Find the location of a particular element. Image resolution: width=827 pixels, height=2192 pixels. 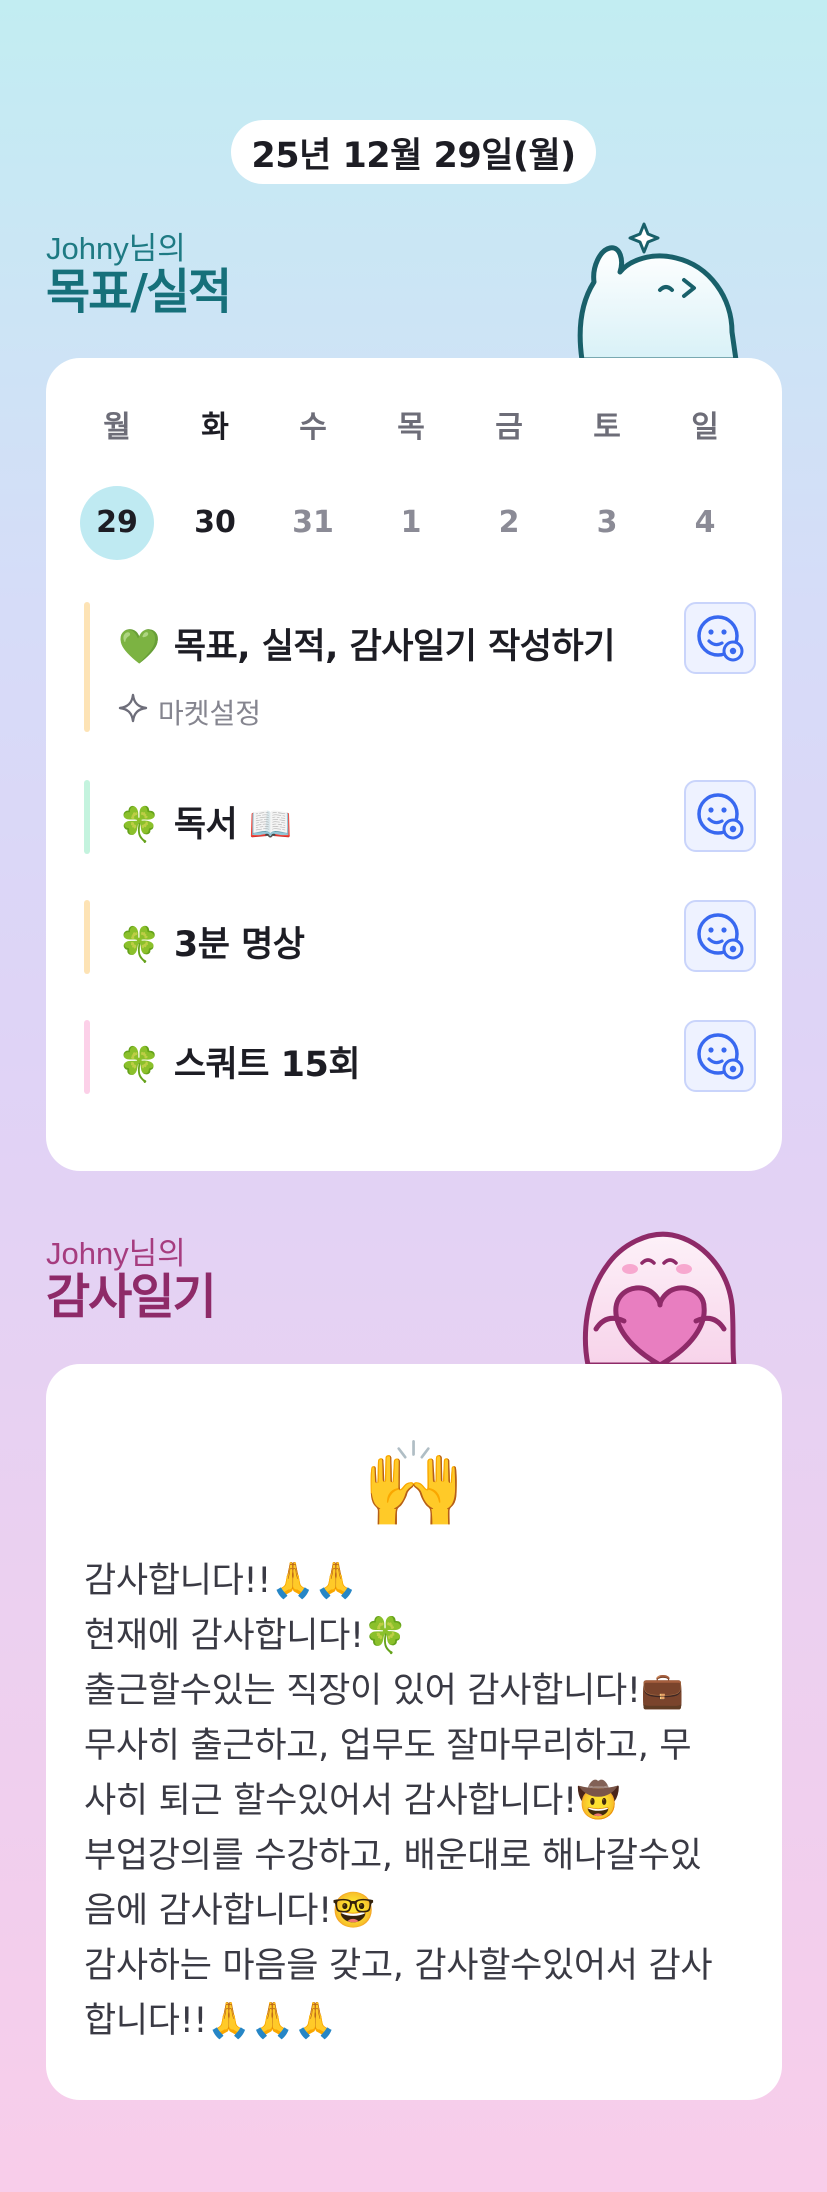

goal-title: 🍀 3분 명상 is located at coordinates (211, 941).